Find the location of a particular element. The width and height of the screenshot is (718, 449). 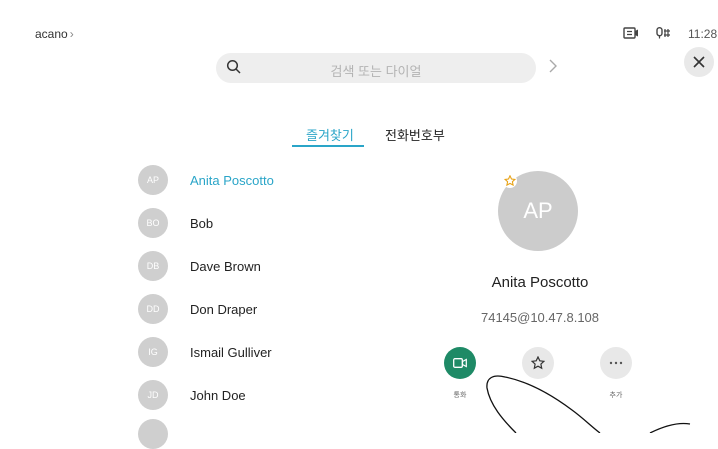

avatar is located at coordinates (153, 434).